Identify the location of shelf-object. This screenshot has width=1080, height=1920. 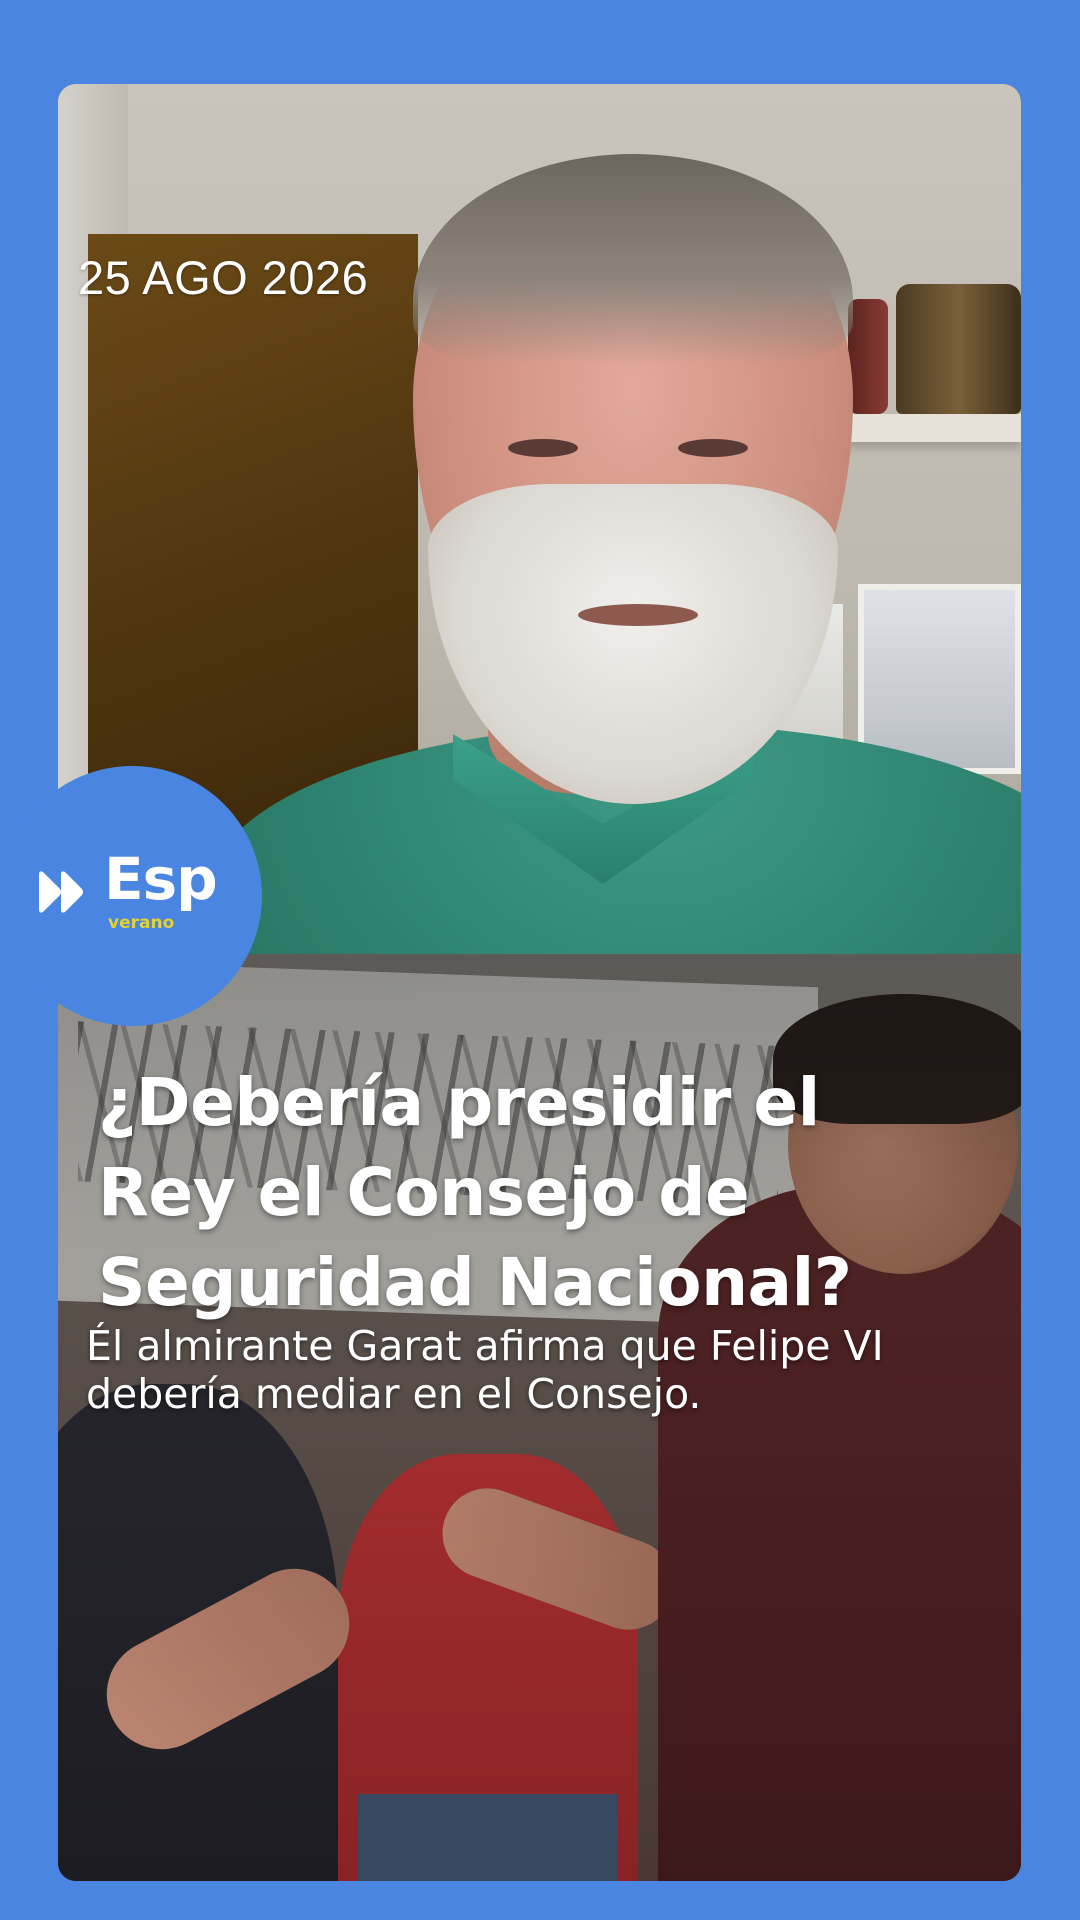
(868, 356).